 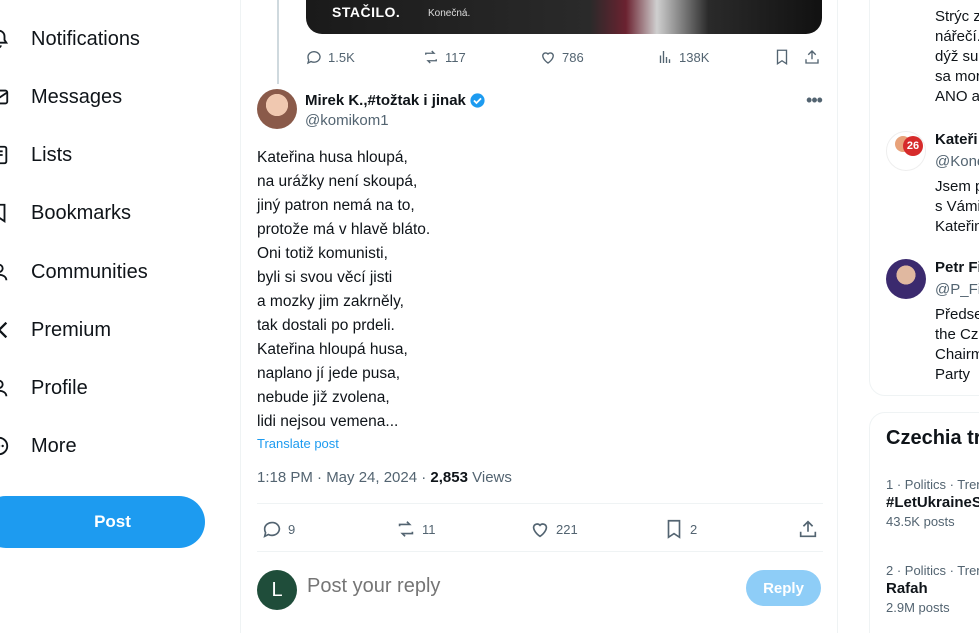 I want to click on reply-count: 9, so click(x=292, y=529).